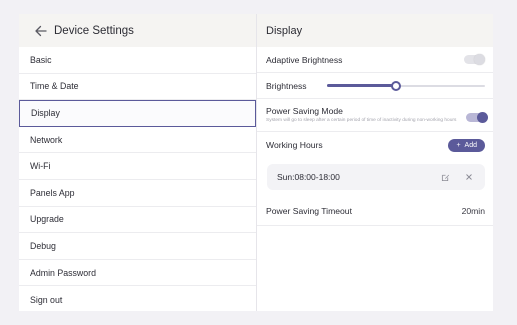 Image resolution: width=517 pixels, height=325 pixels. I want to click on edit-icon, so click(445, 177).